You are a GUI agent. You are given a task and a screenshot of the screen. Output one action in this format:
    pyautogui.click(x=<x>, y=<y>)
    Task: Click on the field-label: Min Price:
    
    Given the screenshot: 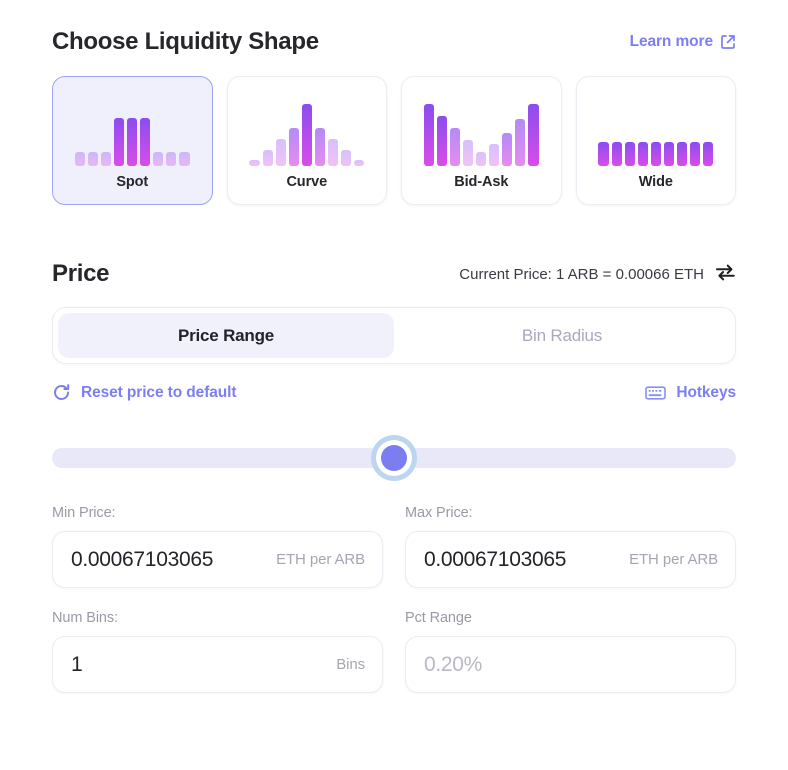 What is the action you would take?
    pyautogui.click(x=84, y=513)
    